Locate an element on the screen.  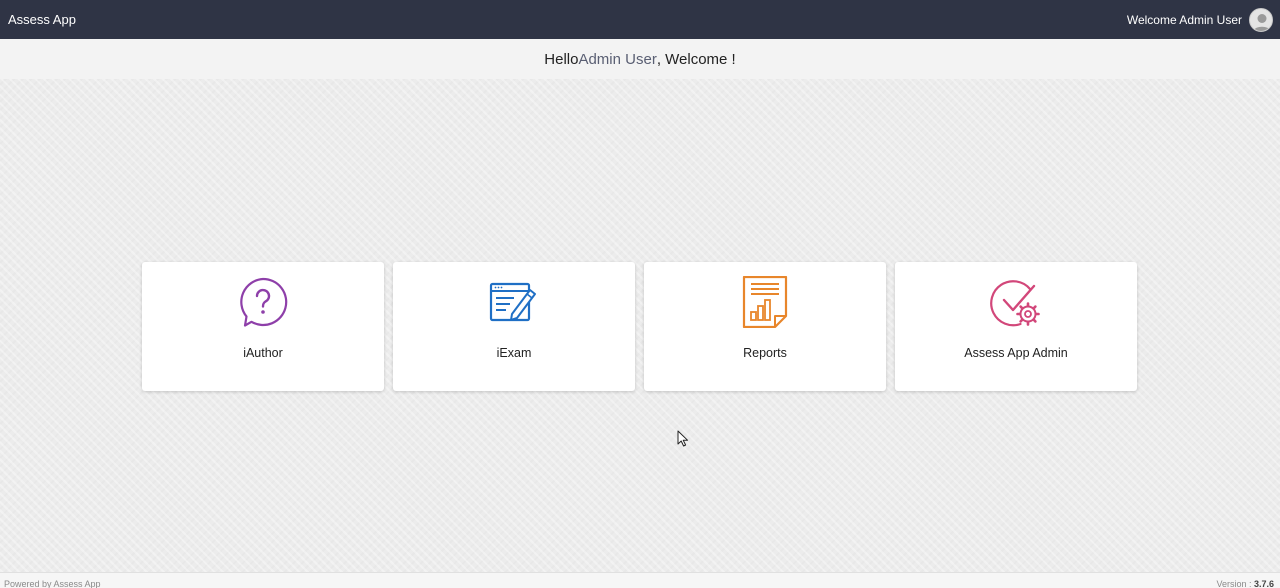
user-menu: Welcome Admin User is located at coordinates (1199, 19).